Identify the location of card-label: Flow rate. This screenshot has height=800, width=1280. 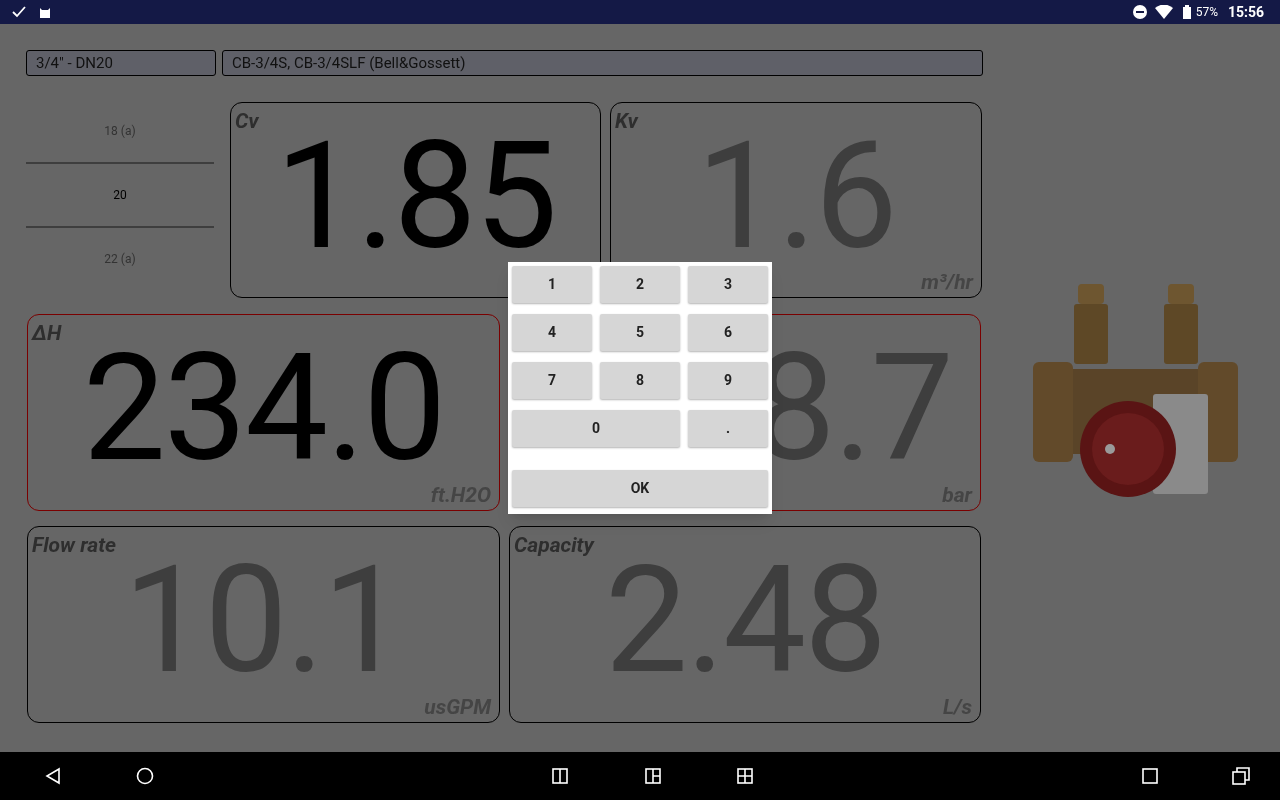
(74, 545).